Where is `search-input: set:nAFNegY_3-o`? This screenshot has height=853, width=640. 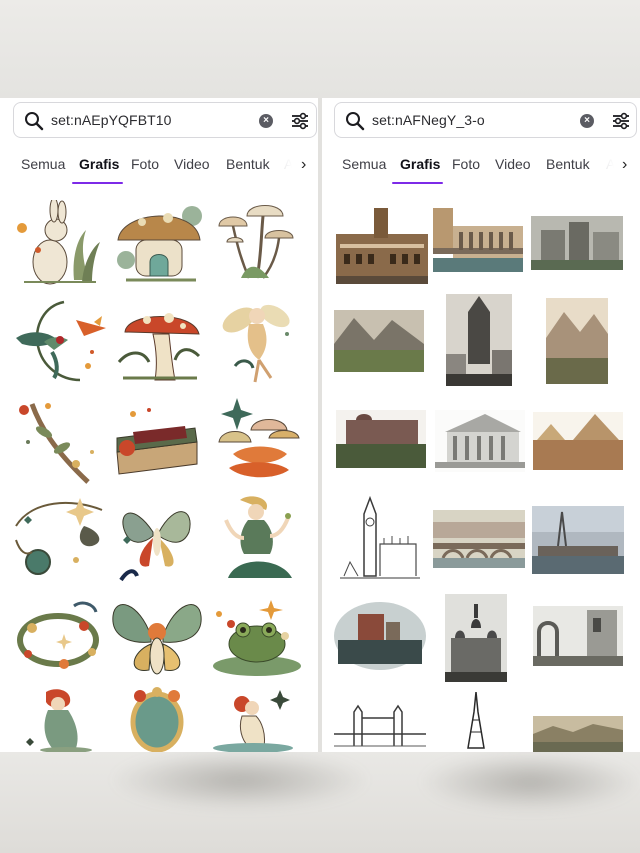
search-input: set:nAFNegY_3-o is located at coordinates (428, 120).